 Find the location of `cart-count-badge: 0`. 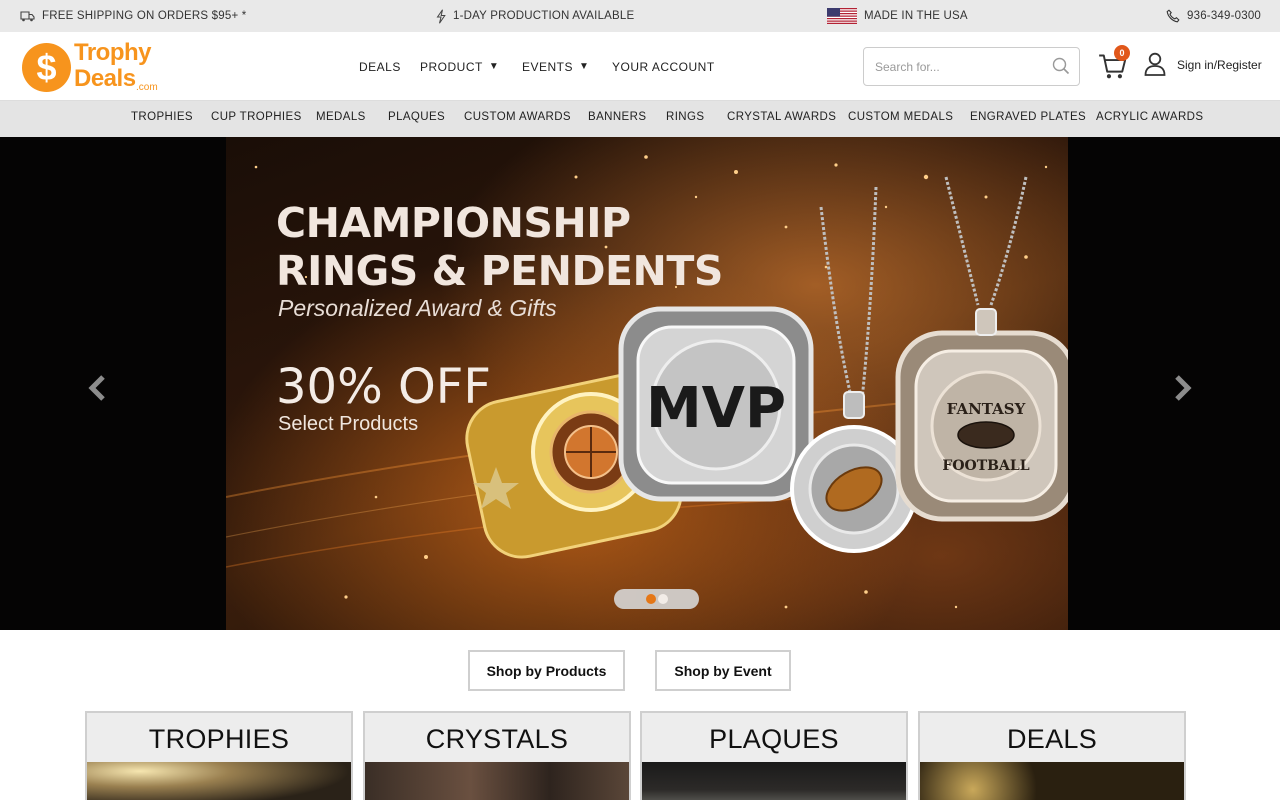

cart-count-badge: 0 is located at coordinates (1122, 53).